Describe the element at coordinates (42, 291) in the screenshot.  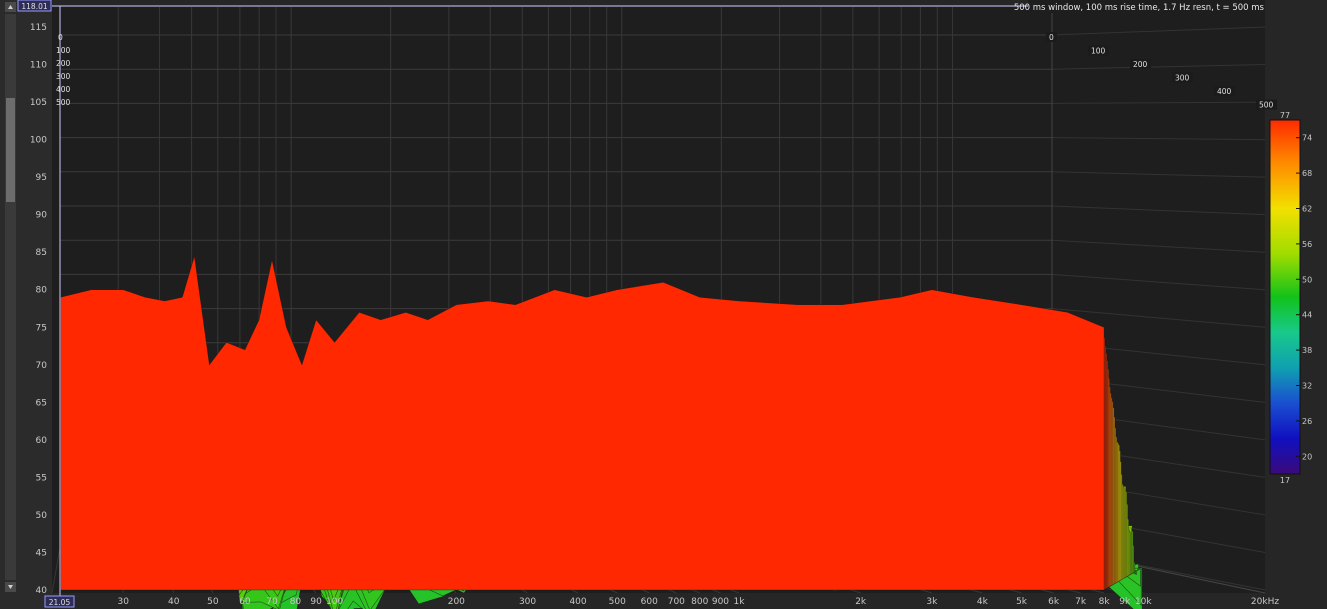
I see `y-tick-label: 80` at that location.